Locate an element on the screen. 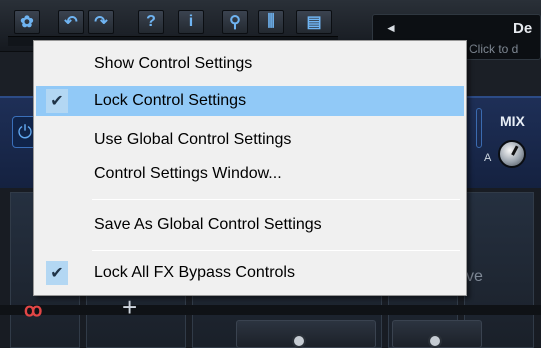 The height and width of the screenshot is (348, 541). menu-item-show-control-settings: Show Control Settings is located at coordinates (250, 64).